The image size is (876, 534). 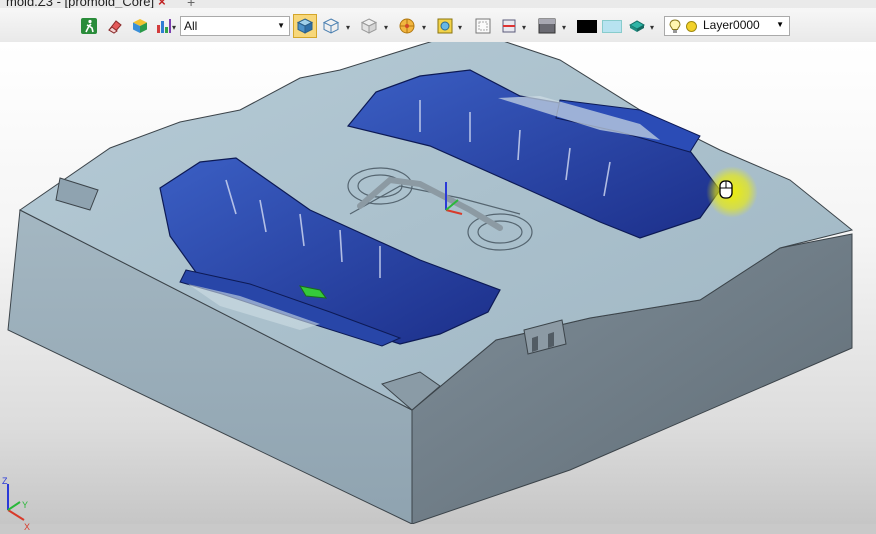 What do you see at coordinates (612, 26) in the screenshot?
I see `color-lightblue-swatch` at bounding box center [612, 26].